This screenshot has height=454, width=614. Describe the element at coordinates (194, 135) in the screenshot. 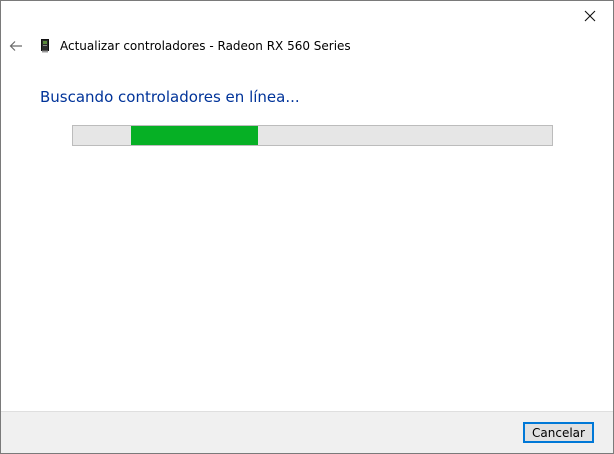

I see `progress-indicator` at that location.